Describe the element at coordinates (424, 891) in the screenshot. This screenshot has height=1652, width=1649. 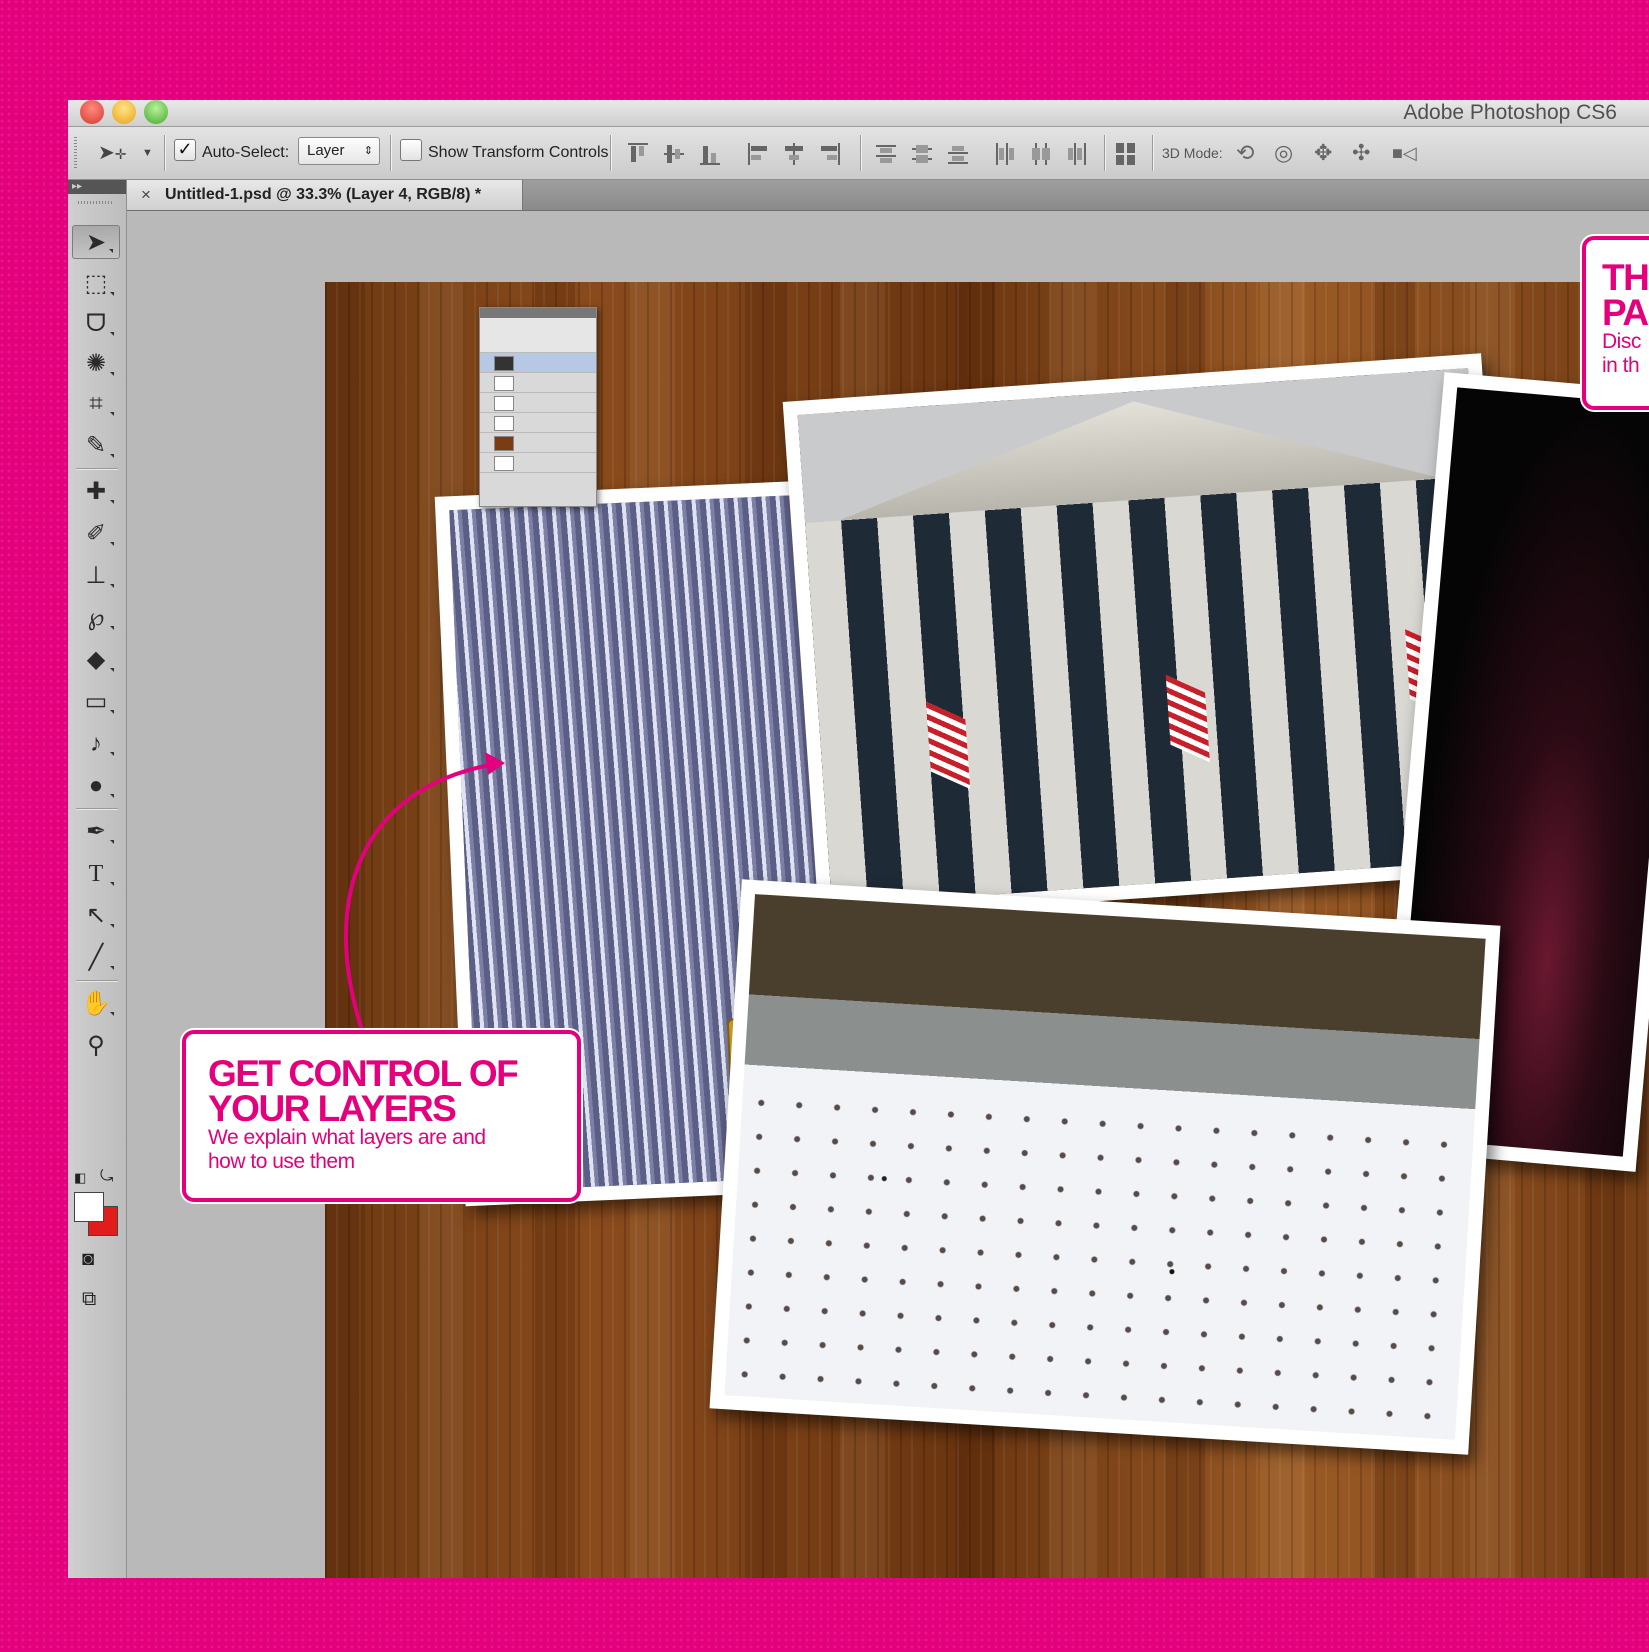
I see `callout-arrow` at that location.